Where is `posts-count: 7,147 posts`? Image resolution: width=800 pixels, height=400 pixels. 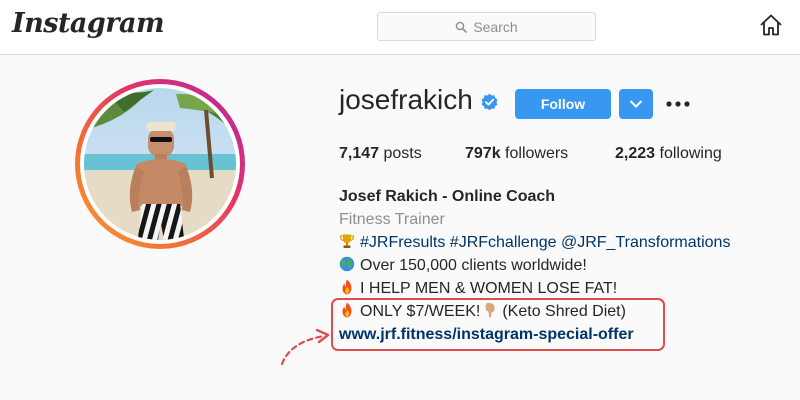 posts-count: 7,147 posts is located at coordinates (380, 154).